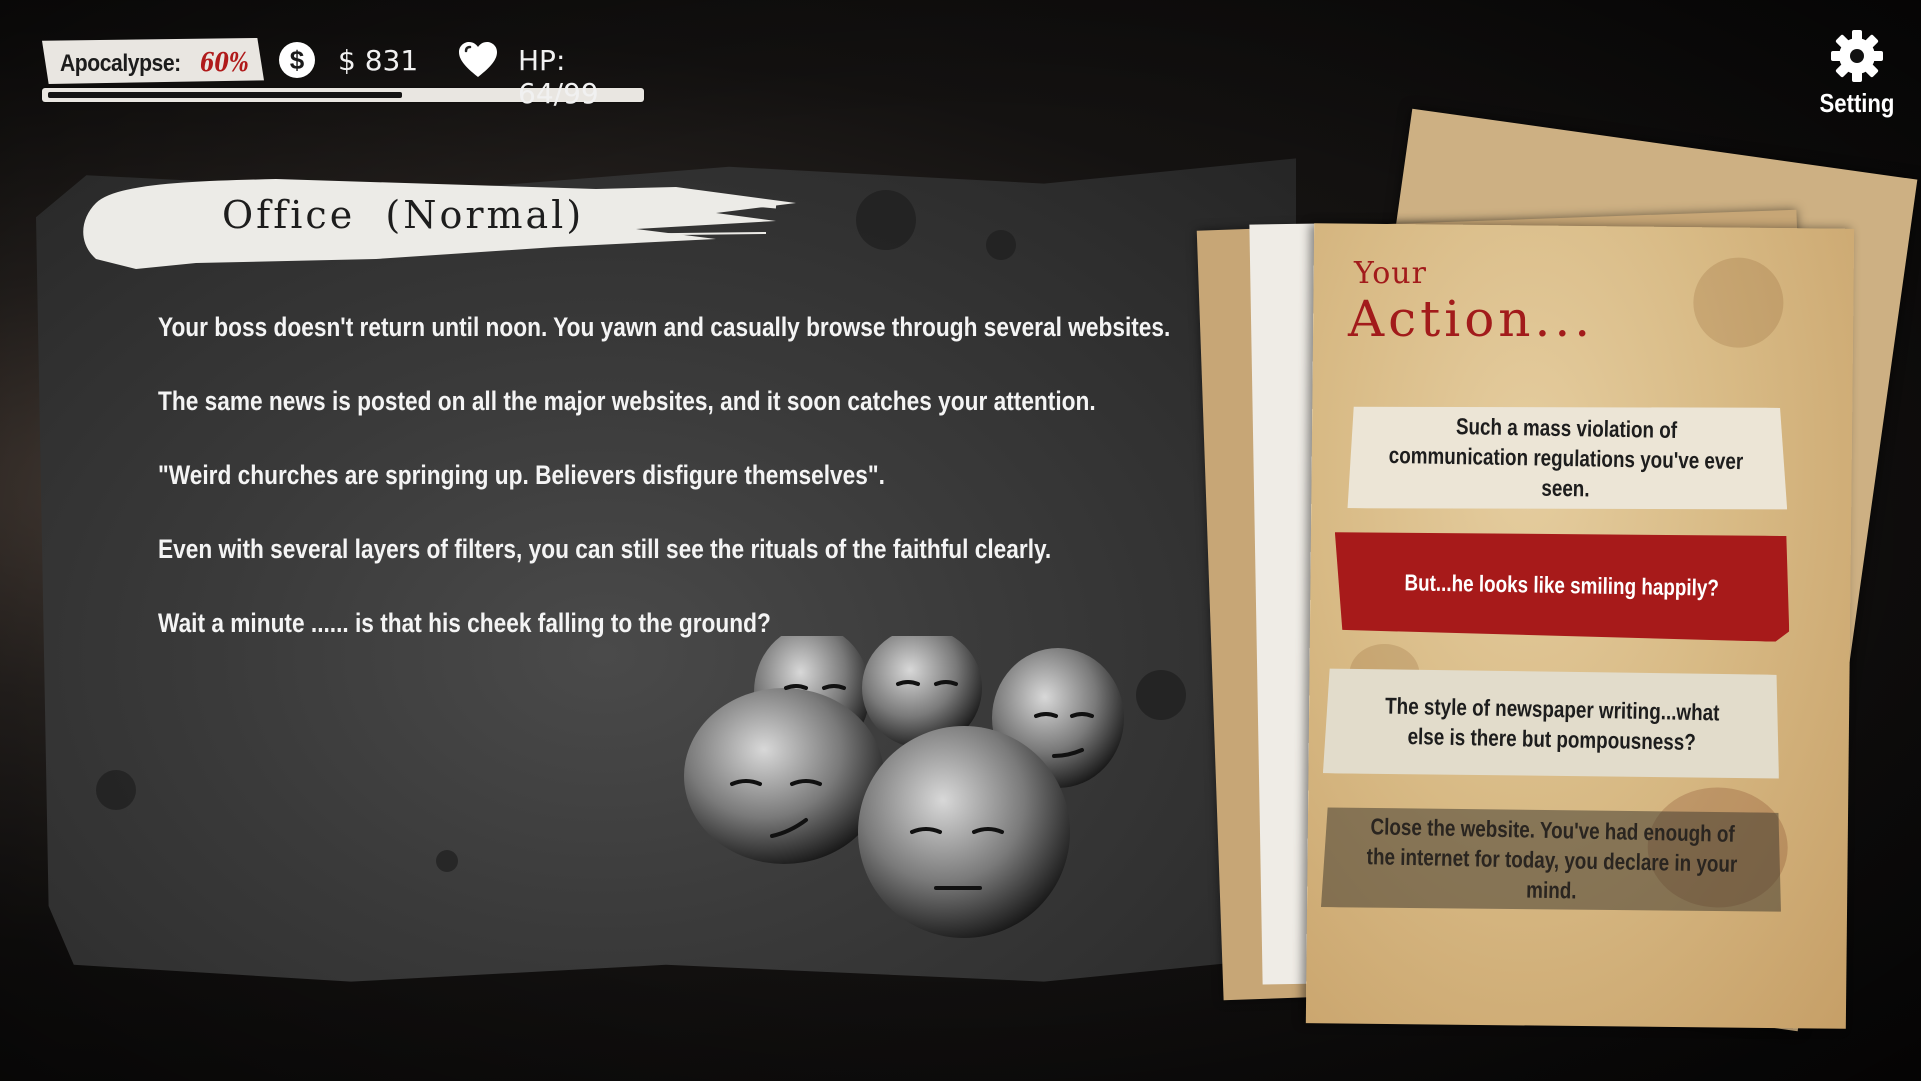  Describe the element at coordinates (403, 215) in the screenshot. I see `scene-title: Office (Normal)` at that location.